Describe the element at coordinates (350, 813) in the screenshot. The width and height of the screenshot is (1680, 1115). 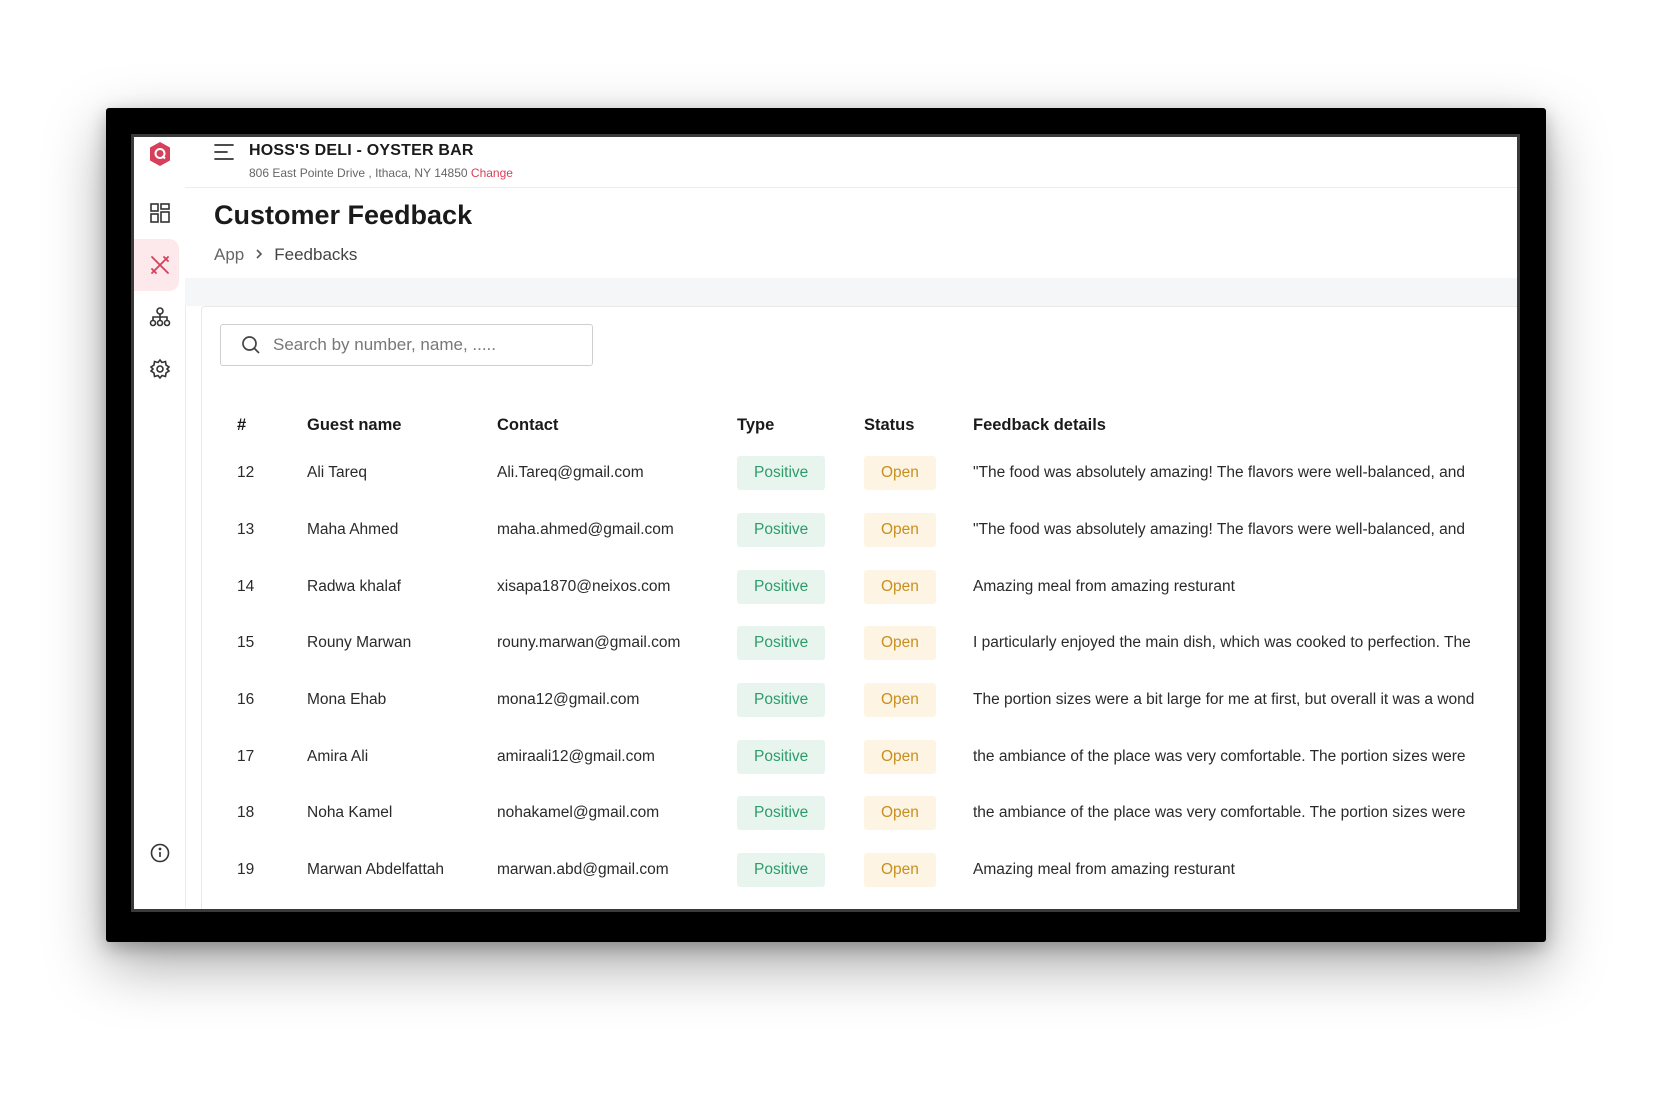
I see `guest-name: Noha Kamel` at that location.